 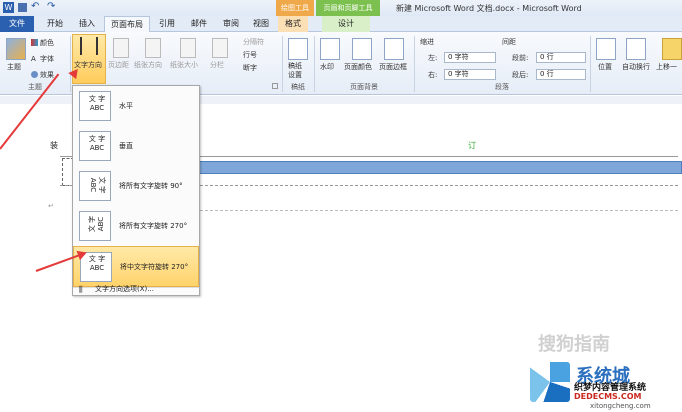 What do you see at coordinates (126, 146) in the screenshot?
I see `menu-item-label: 垂直` at bounding box center [126, 146].